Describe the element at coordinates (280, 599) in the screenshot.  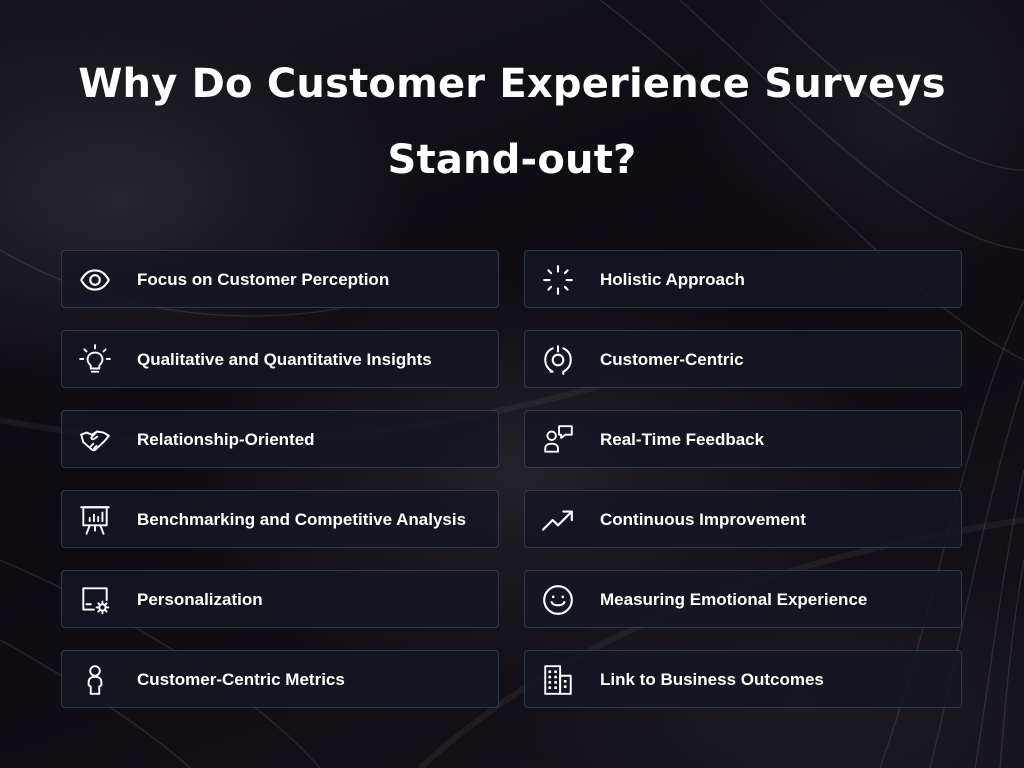
I see `card-personalization: Personalization` at that location.